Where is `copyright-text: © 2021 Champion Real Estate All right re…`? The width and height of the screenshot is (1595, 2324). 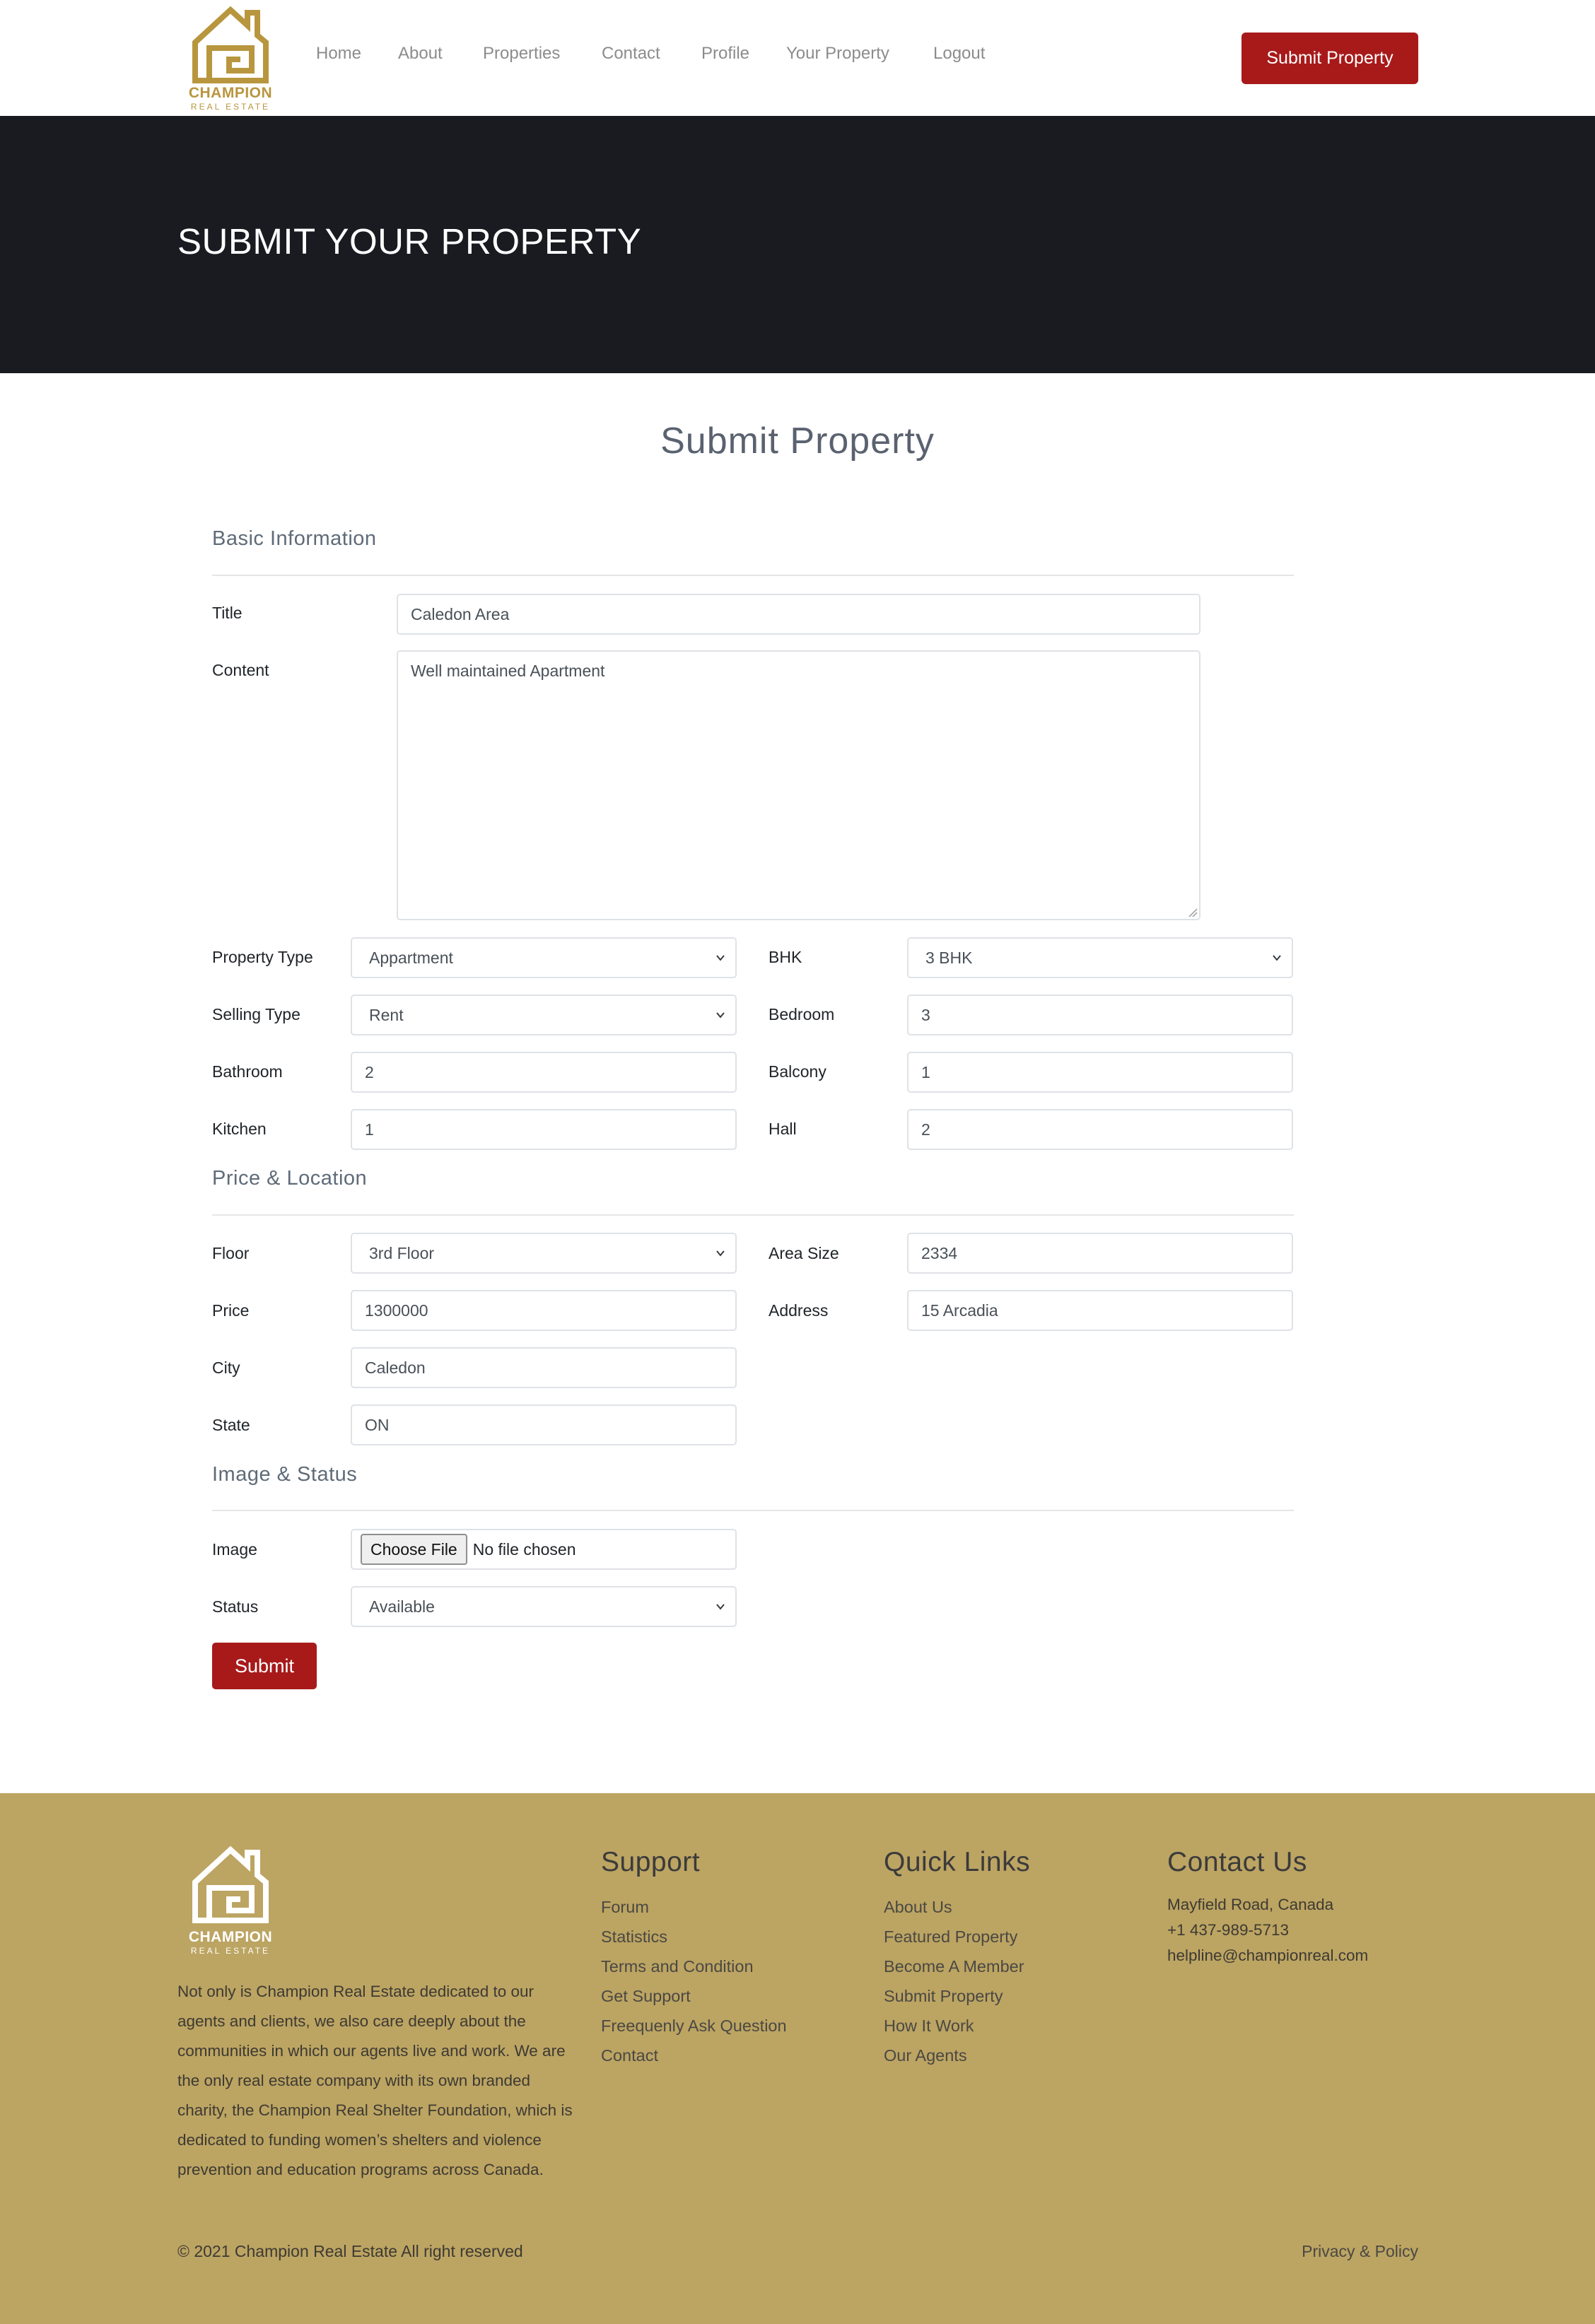 copyright-text: © 2021 Champion Real Estate All right re… is located at coordinates (350, 2251).